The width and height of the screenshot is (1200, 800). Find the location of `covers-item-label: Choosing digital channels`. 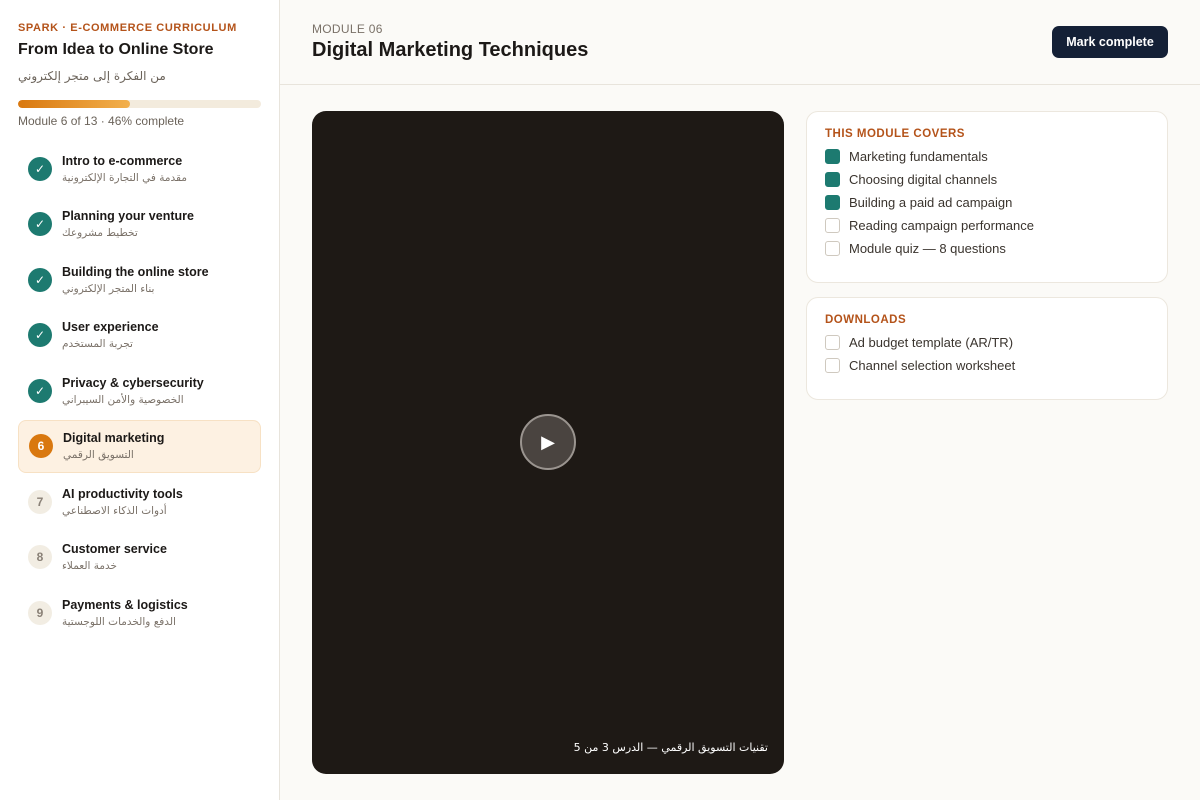

covers-item-label: Choosing digital channels is located at coordinates (923, 179).